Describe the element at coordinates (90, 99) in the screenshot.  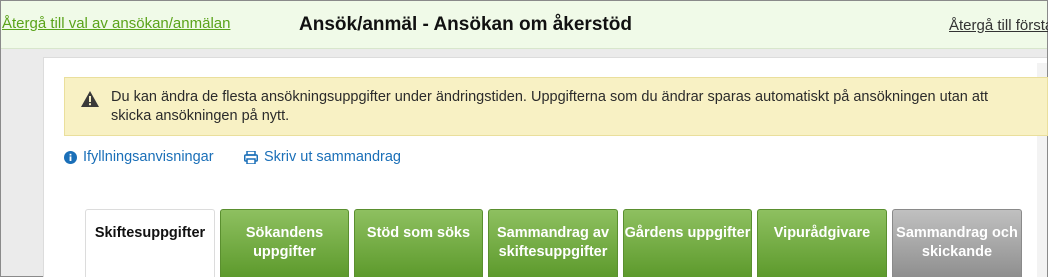
I see `warning-icon` at that location.